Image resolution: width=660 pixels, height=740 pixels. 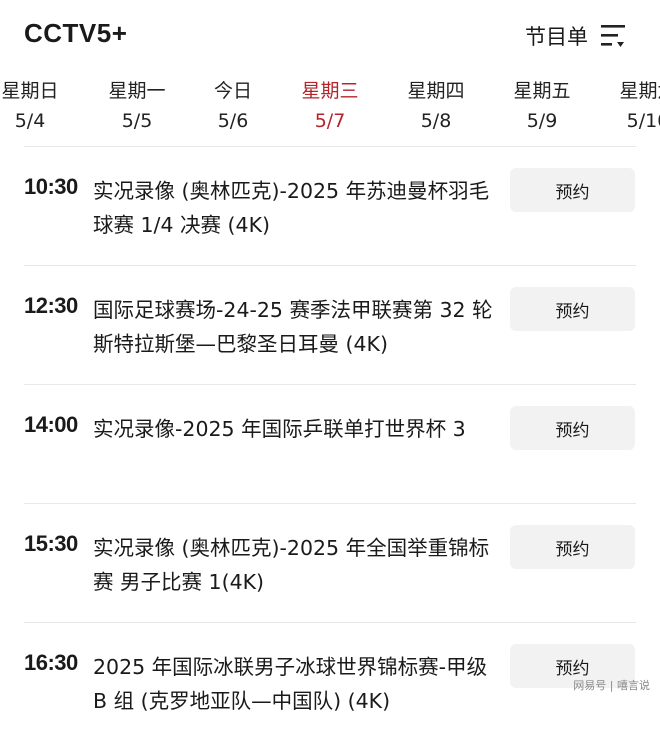 What do you see at coordinates (30, 91) in the screenshot?
I see `date-tab-weekday: 星期日` at bounding box center [30, 91].